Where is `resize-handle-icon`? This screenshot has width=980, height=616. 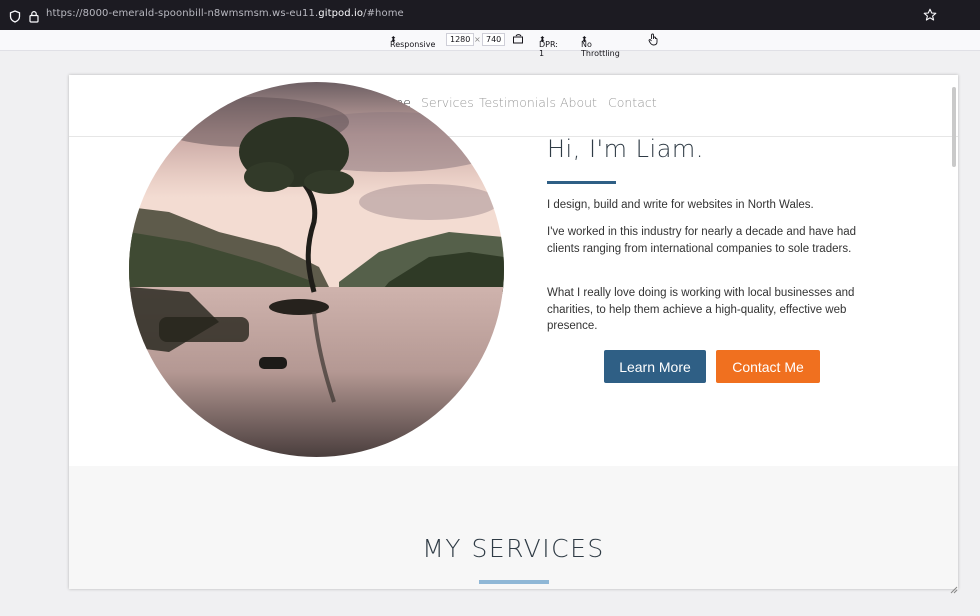
resize-handle-icon is located at coordinates (954, 588).